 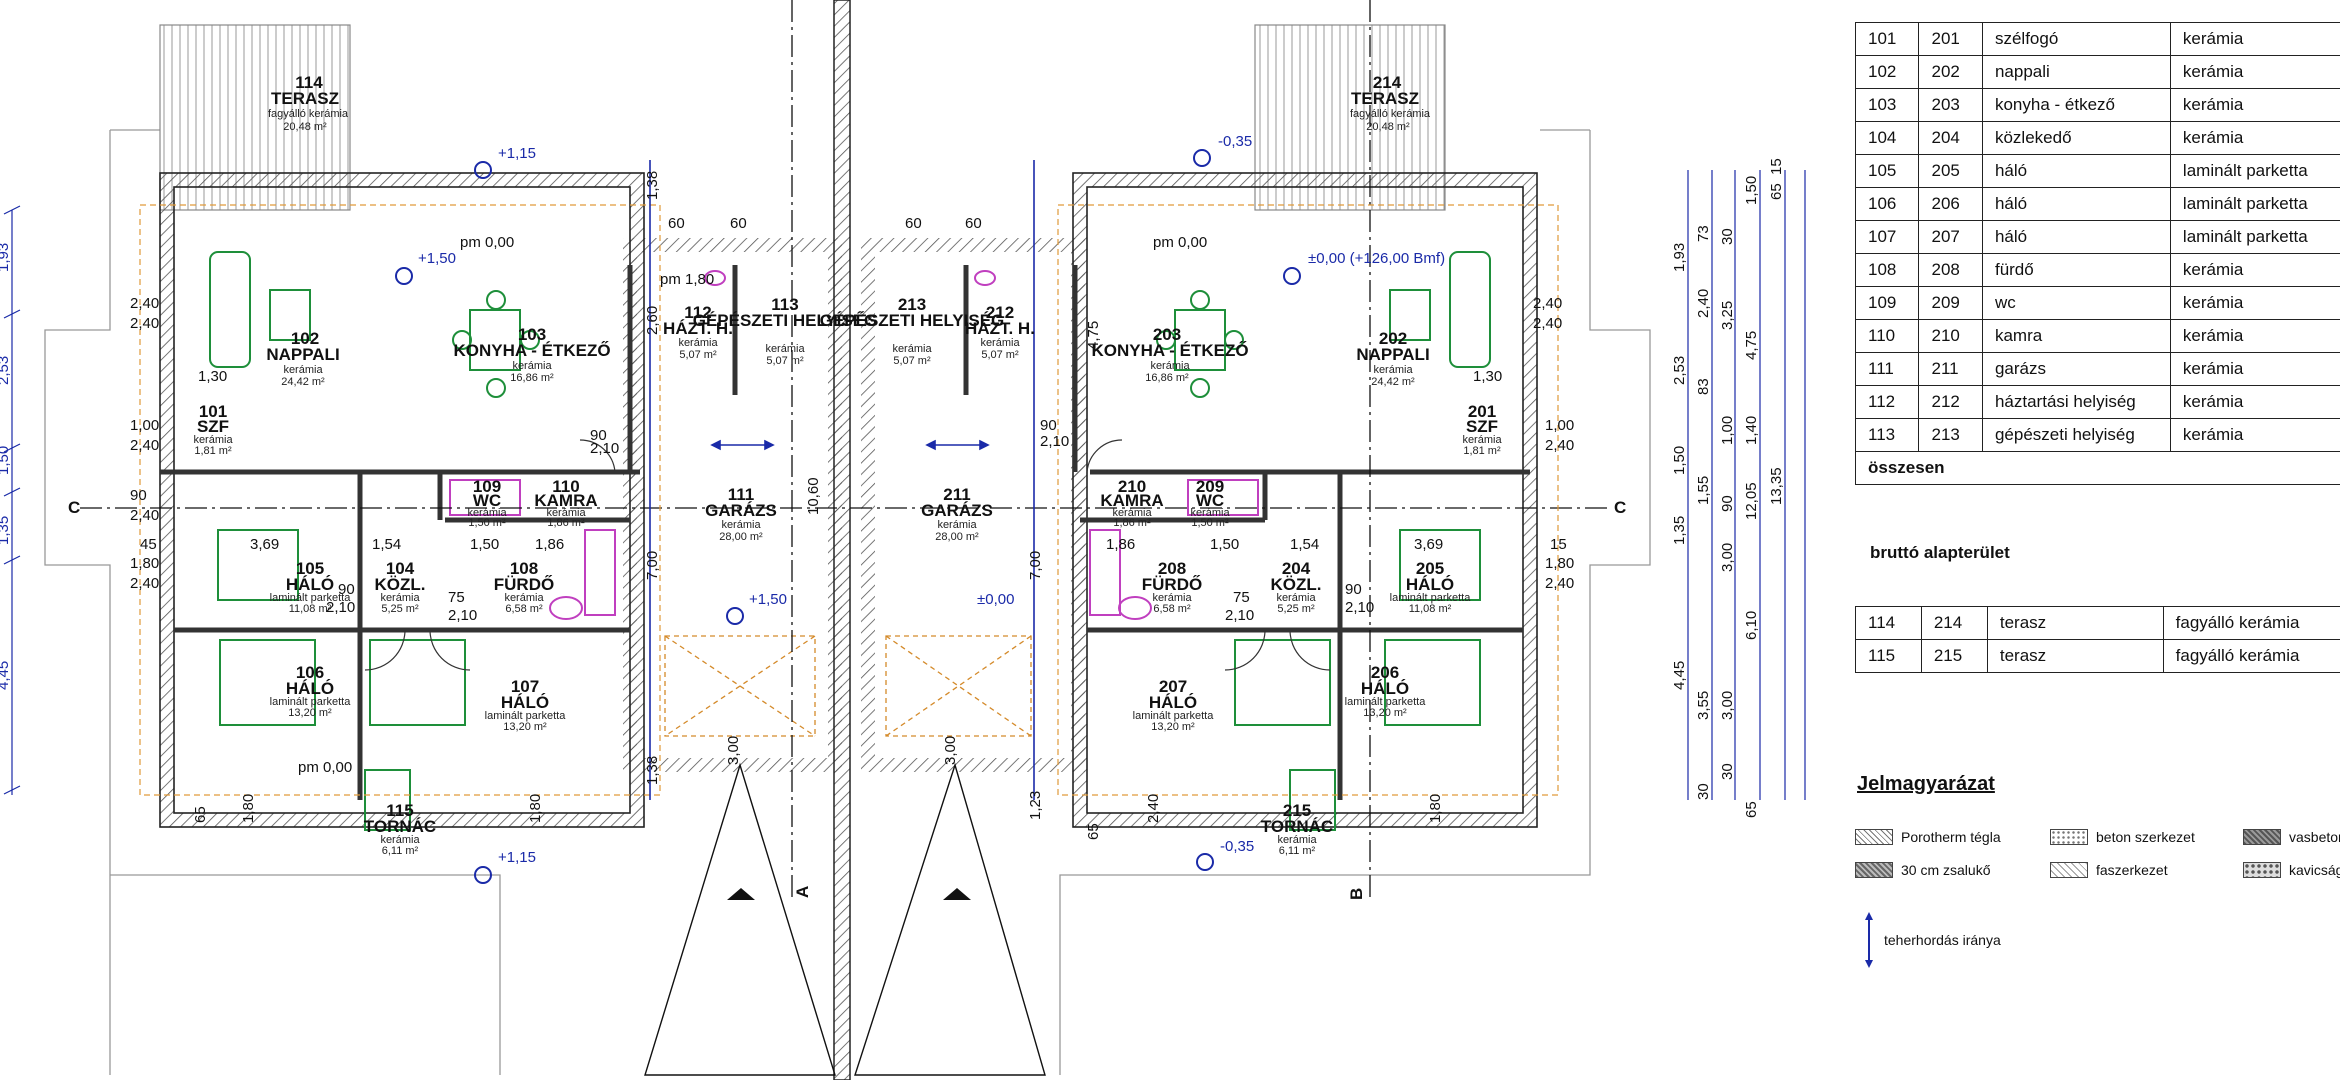 What do you see at coordinates (525, 727) in the screenshot?
I see `svg-text: 13,20 m²` at bounding box center [525, 727].